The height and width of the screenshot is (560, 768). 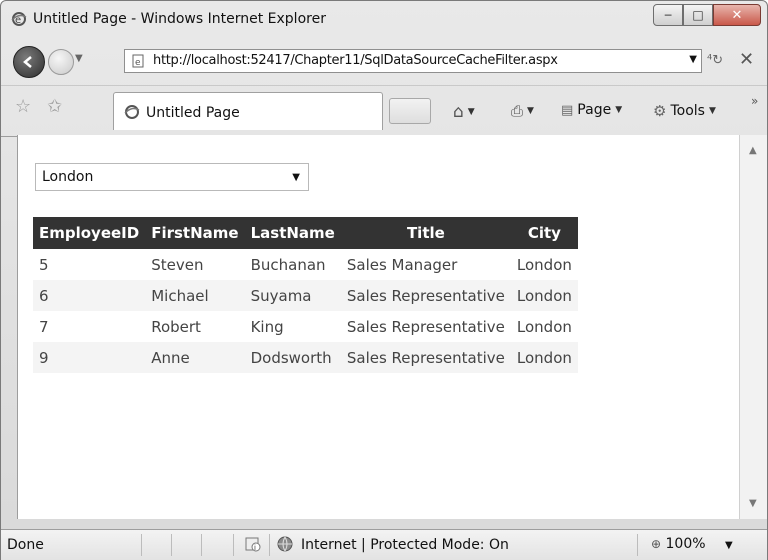 I want to click on home-dropdown-icon: ▼, so click(x=471, y=112).